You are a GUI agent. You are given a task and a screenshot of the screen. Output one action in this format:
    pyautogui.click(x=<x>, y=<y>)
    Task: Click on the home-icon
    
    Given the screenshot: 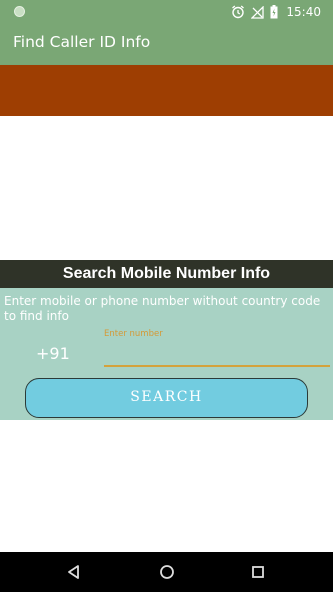 What is the action you would take?
    pyautogui.click(x=167, y=572)
    